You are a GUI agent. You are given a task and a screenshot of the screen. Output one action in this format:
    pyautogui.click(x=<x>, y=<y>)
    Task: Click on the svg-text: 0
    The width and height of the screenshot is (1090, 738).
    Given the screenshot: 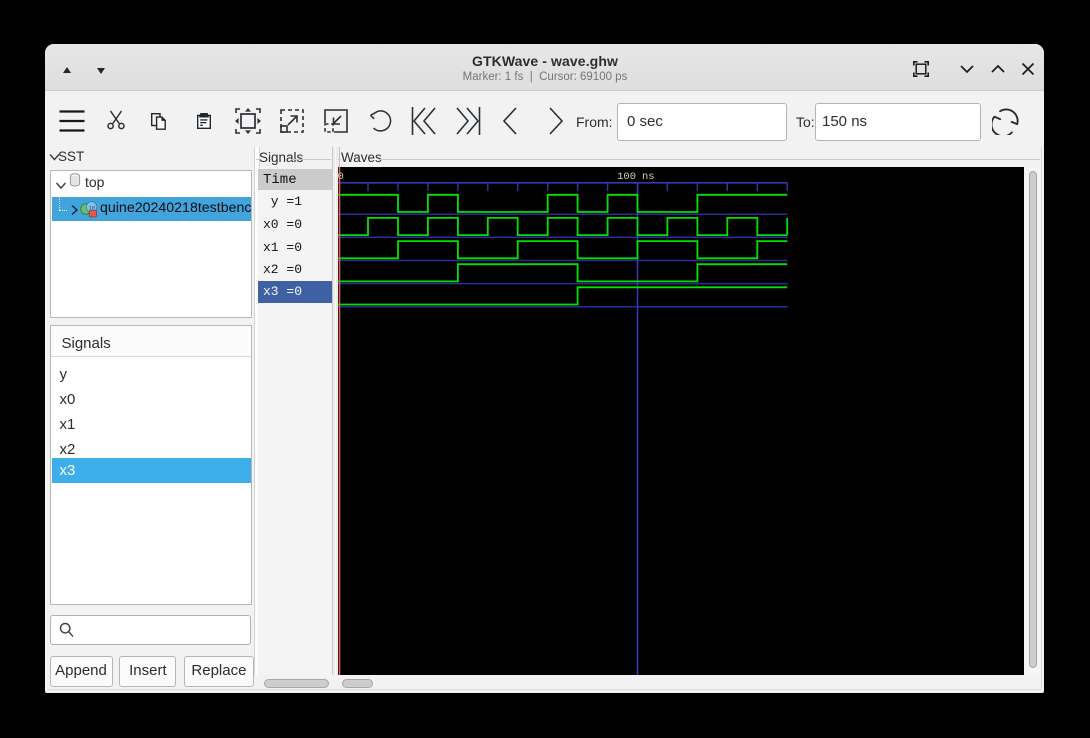 What is the action you would take?
    pyautogui.click(x=341, y=177)
    